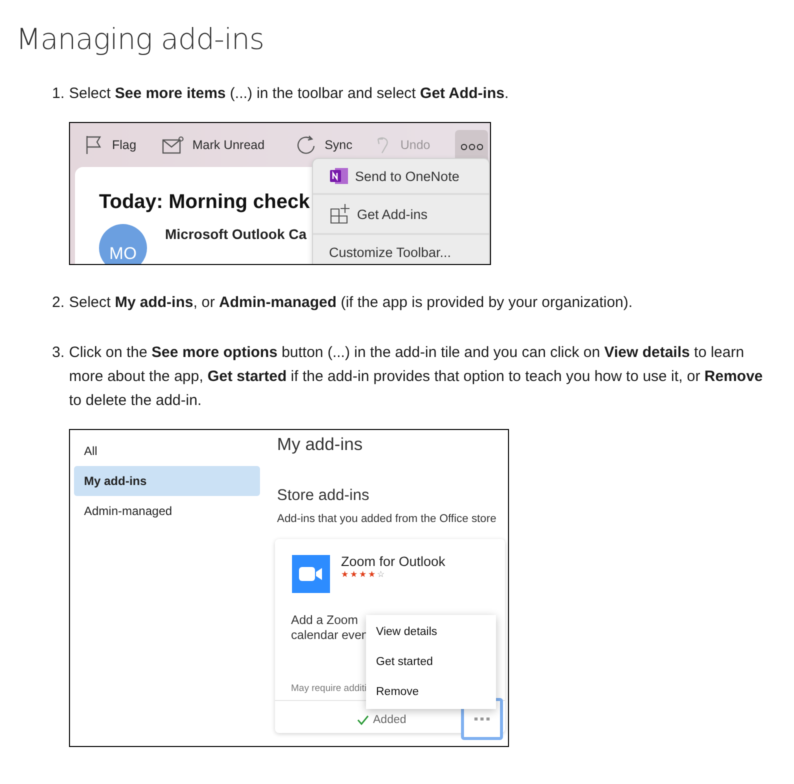 Image resolution: width=794 pixels, height=784 pixels. Describe the element at coordinates (381, 574) in the screenshot. I see `star-icon: ☆` at that location.